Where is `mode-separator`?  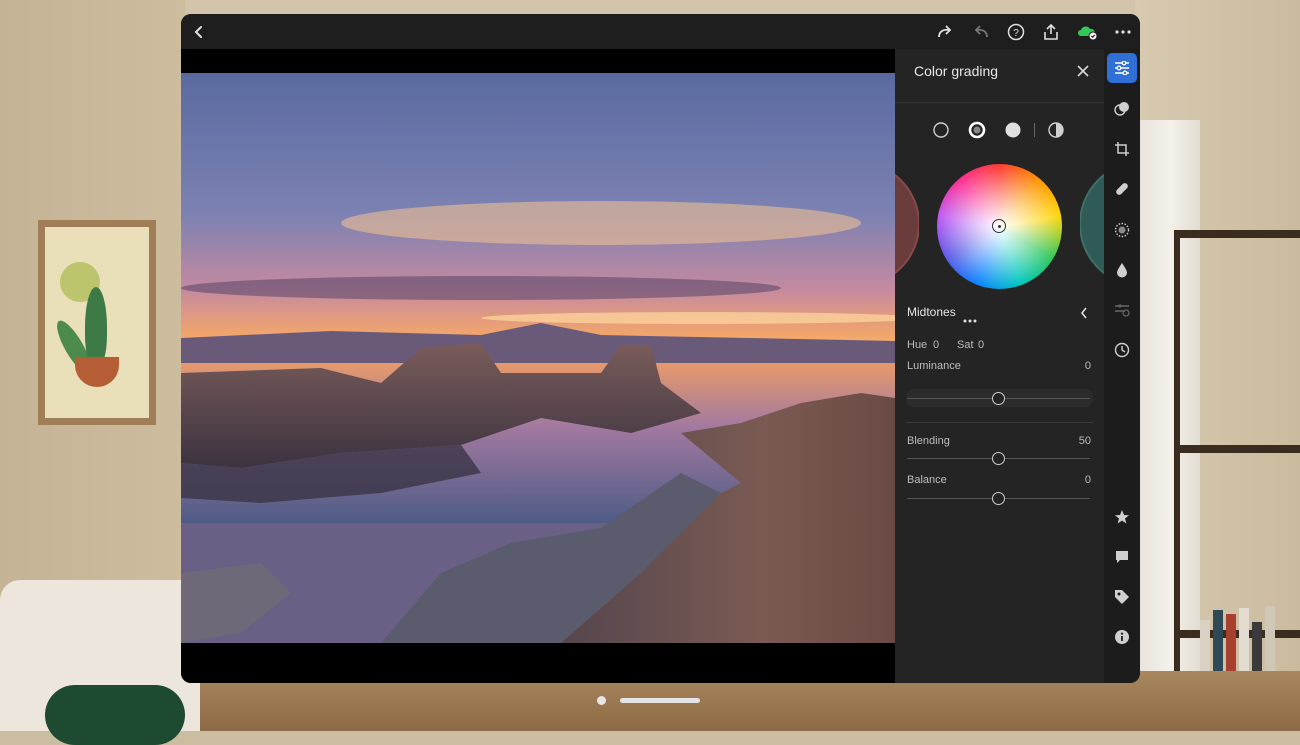 mode-separator is located at coordinates (1034, 130).